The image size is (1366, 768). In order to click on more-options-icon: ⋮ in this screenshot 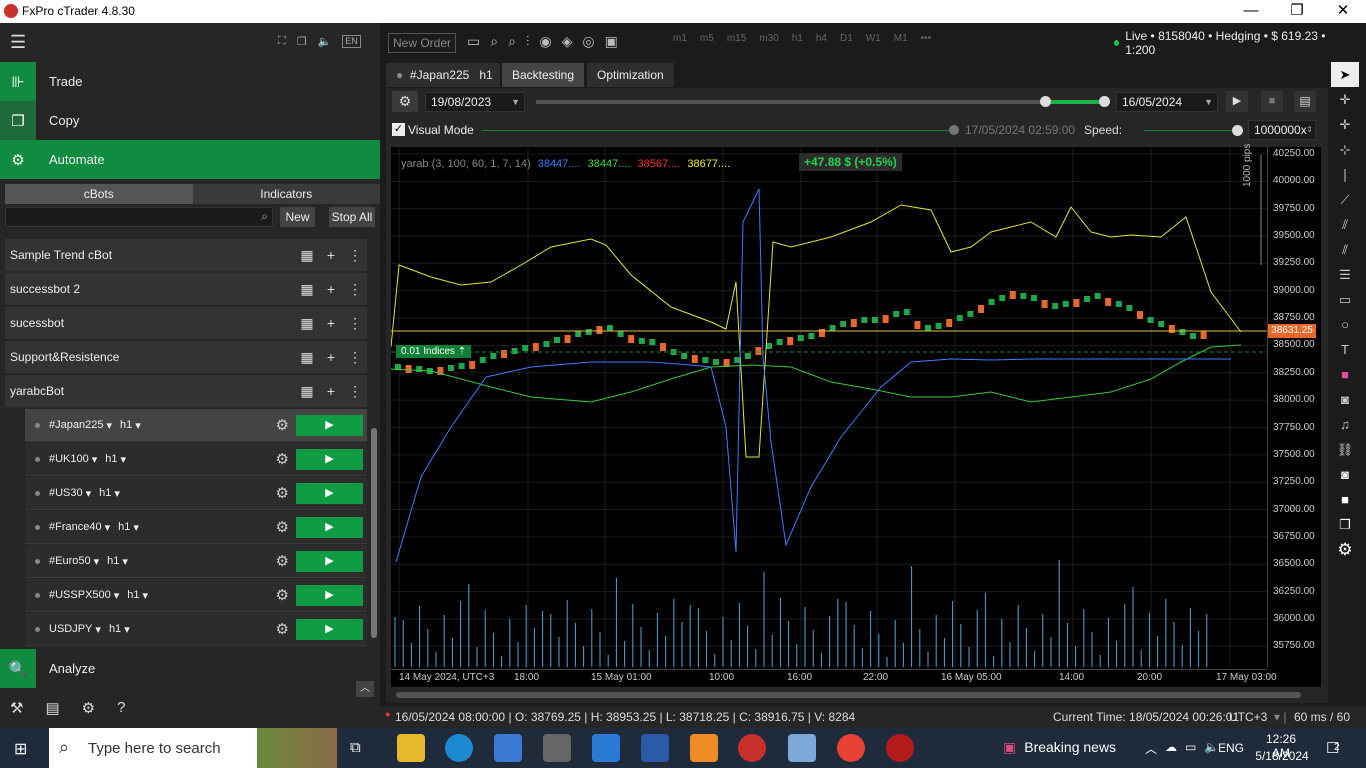, I will do `click(355, 357)`.